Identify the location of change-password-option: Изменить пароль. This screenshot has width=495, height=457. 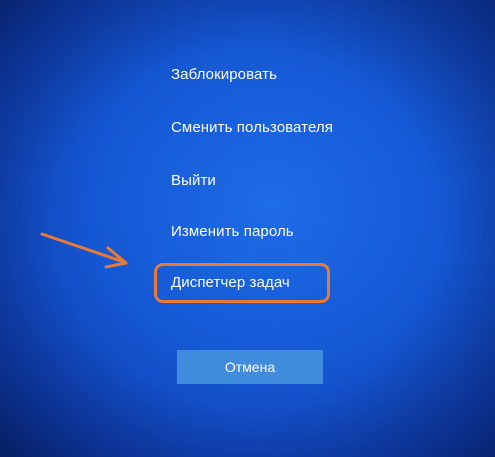
(232, 231).